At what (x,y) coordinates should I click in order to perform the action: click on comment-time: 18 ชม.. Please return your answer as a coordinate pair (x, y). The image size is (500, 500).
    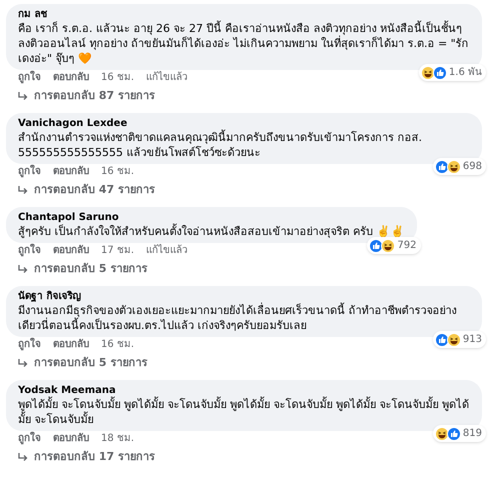
    Looking at the image, I should click on (117, 439).